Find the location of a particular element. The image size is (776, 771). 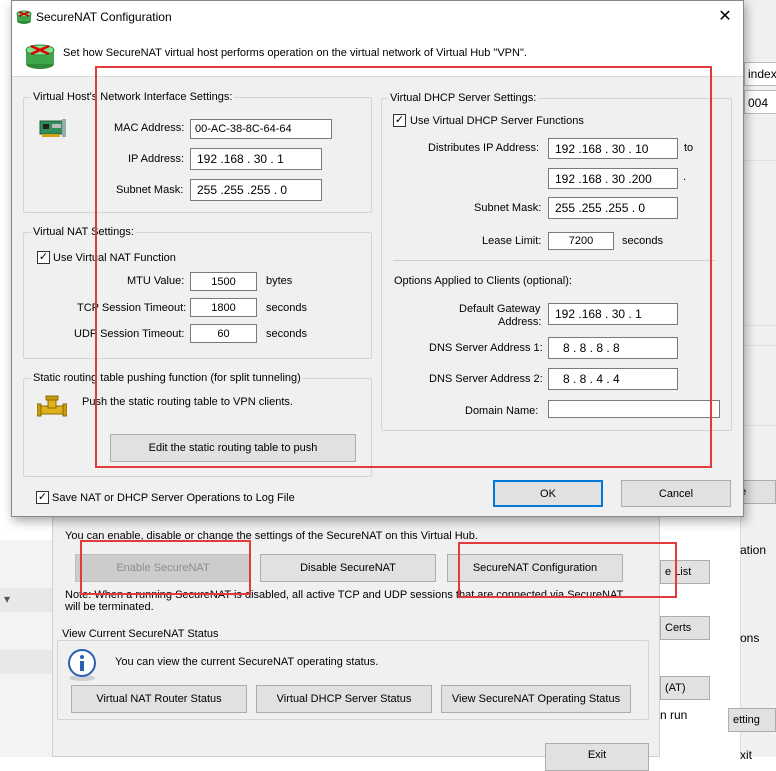

info-icon is located at coordinates (82, 666).